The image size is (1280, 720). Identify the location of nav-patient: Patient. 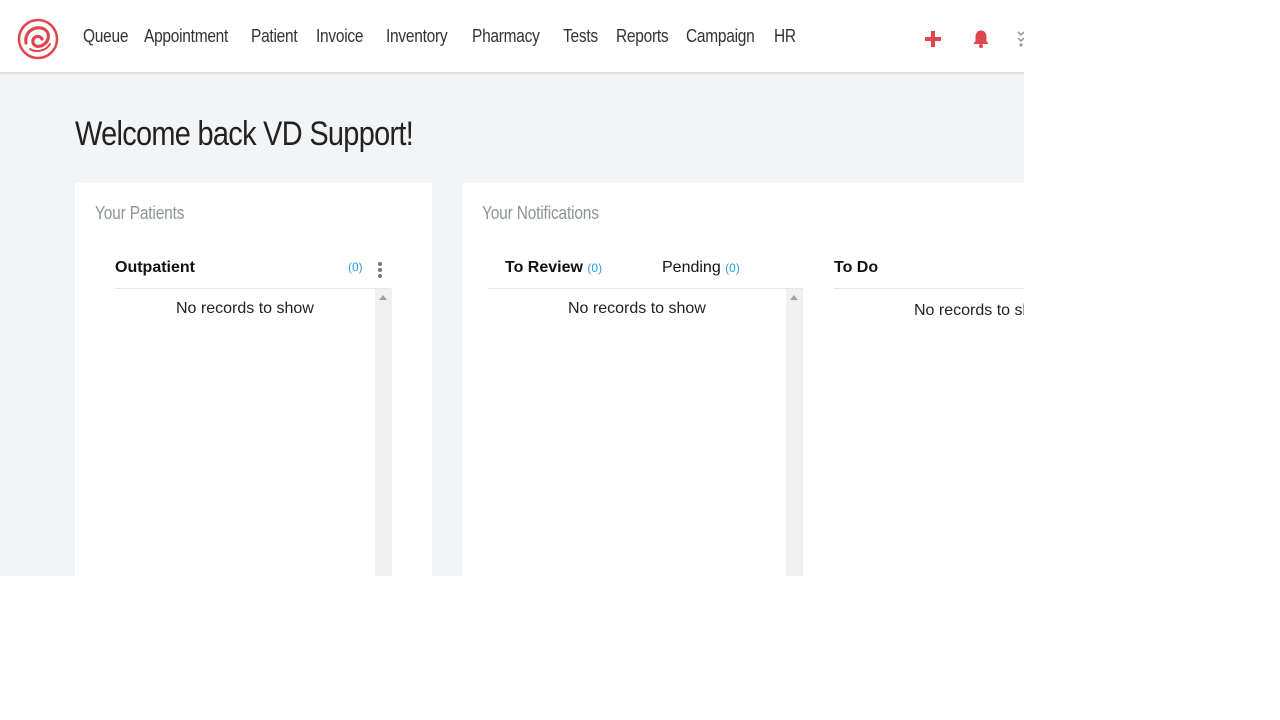
(274, 36).